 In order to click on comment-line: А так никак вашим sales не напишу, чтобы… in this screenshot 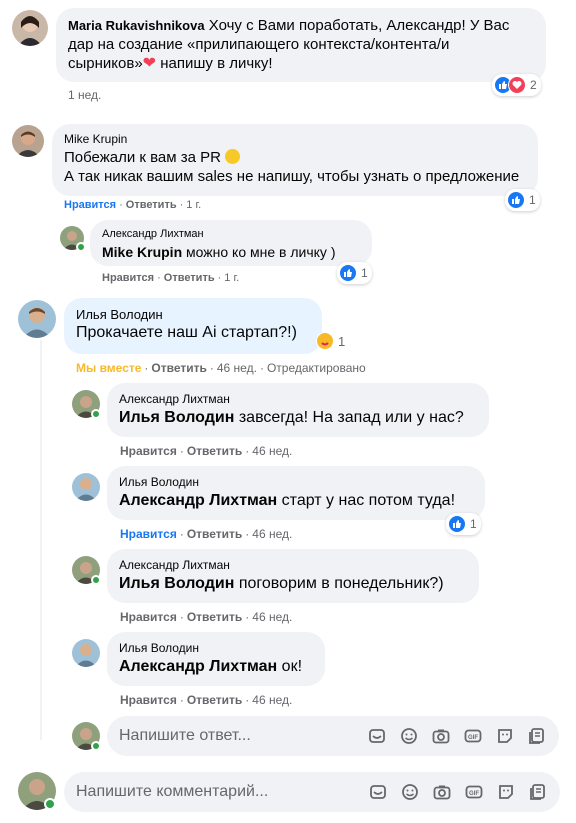, I will do `click(292, 176)`.